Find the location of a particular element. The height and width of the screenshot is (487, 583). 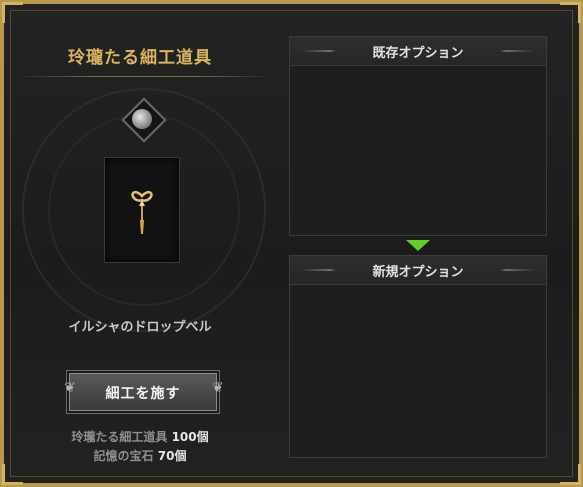

craft-button: ❦ 細工を施す ❦ is located at coordinates (144, 392).